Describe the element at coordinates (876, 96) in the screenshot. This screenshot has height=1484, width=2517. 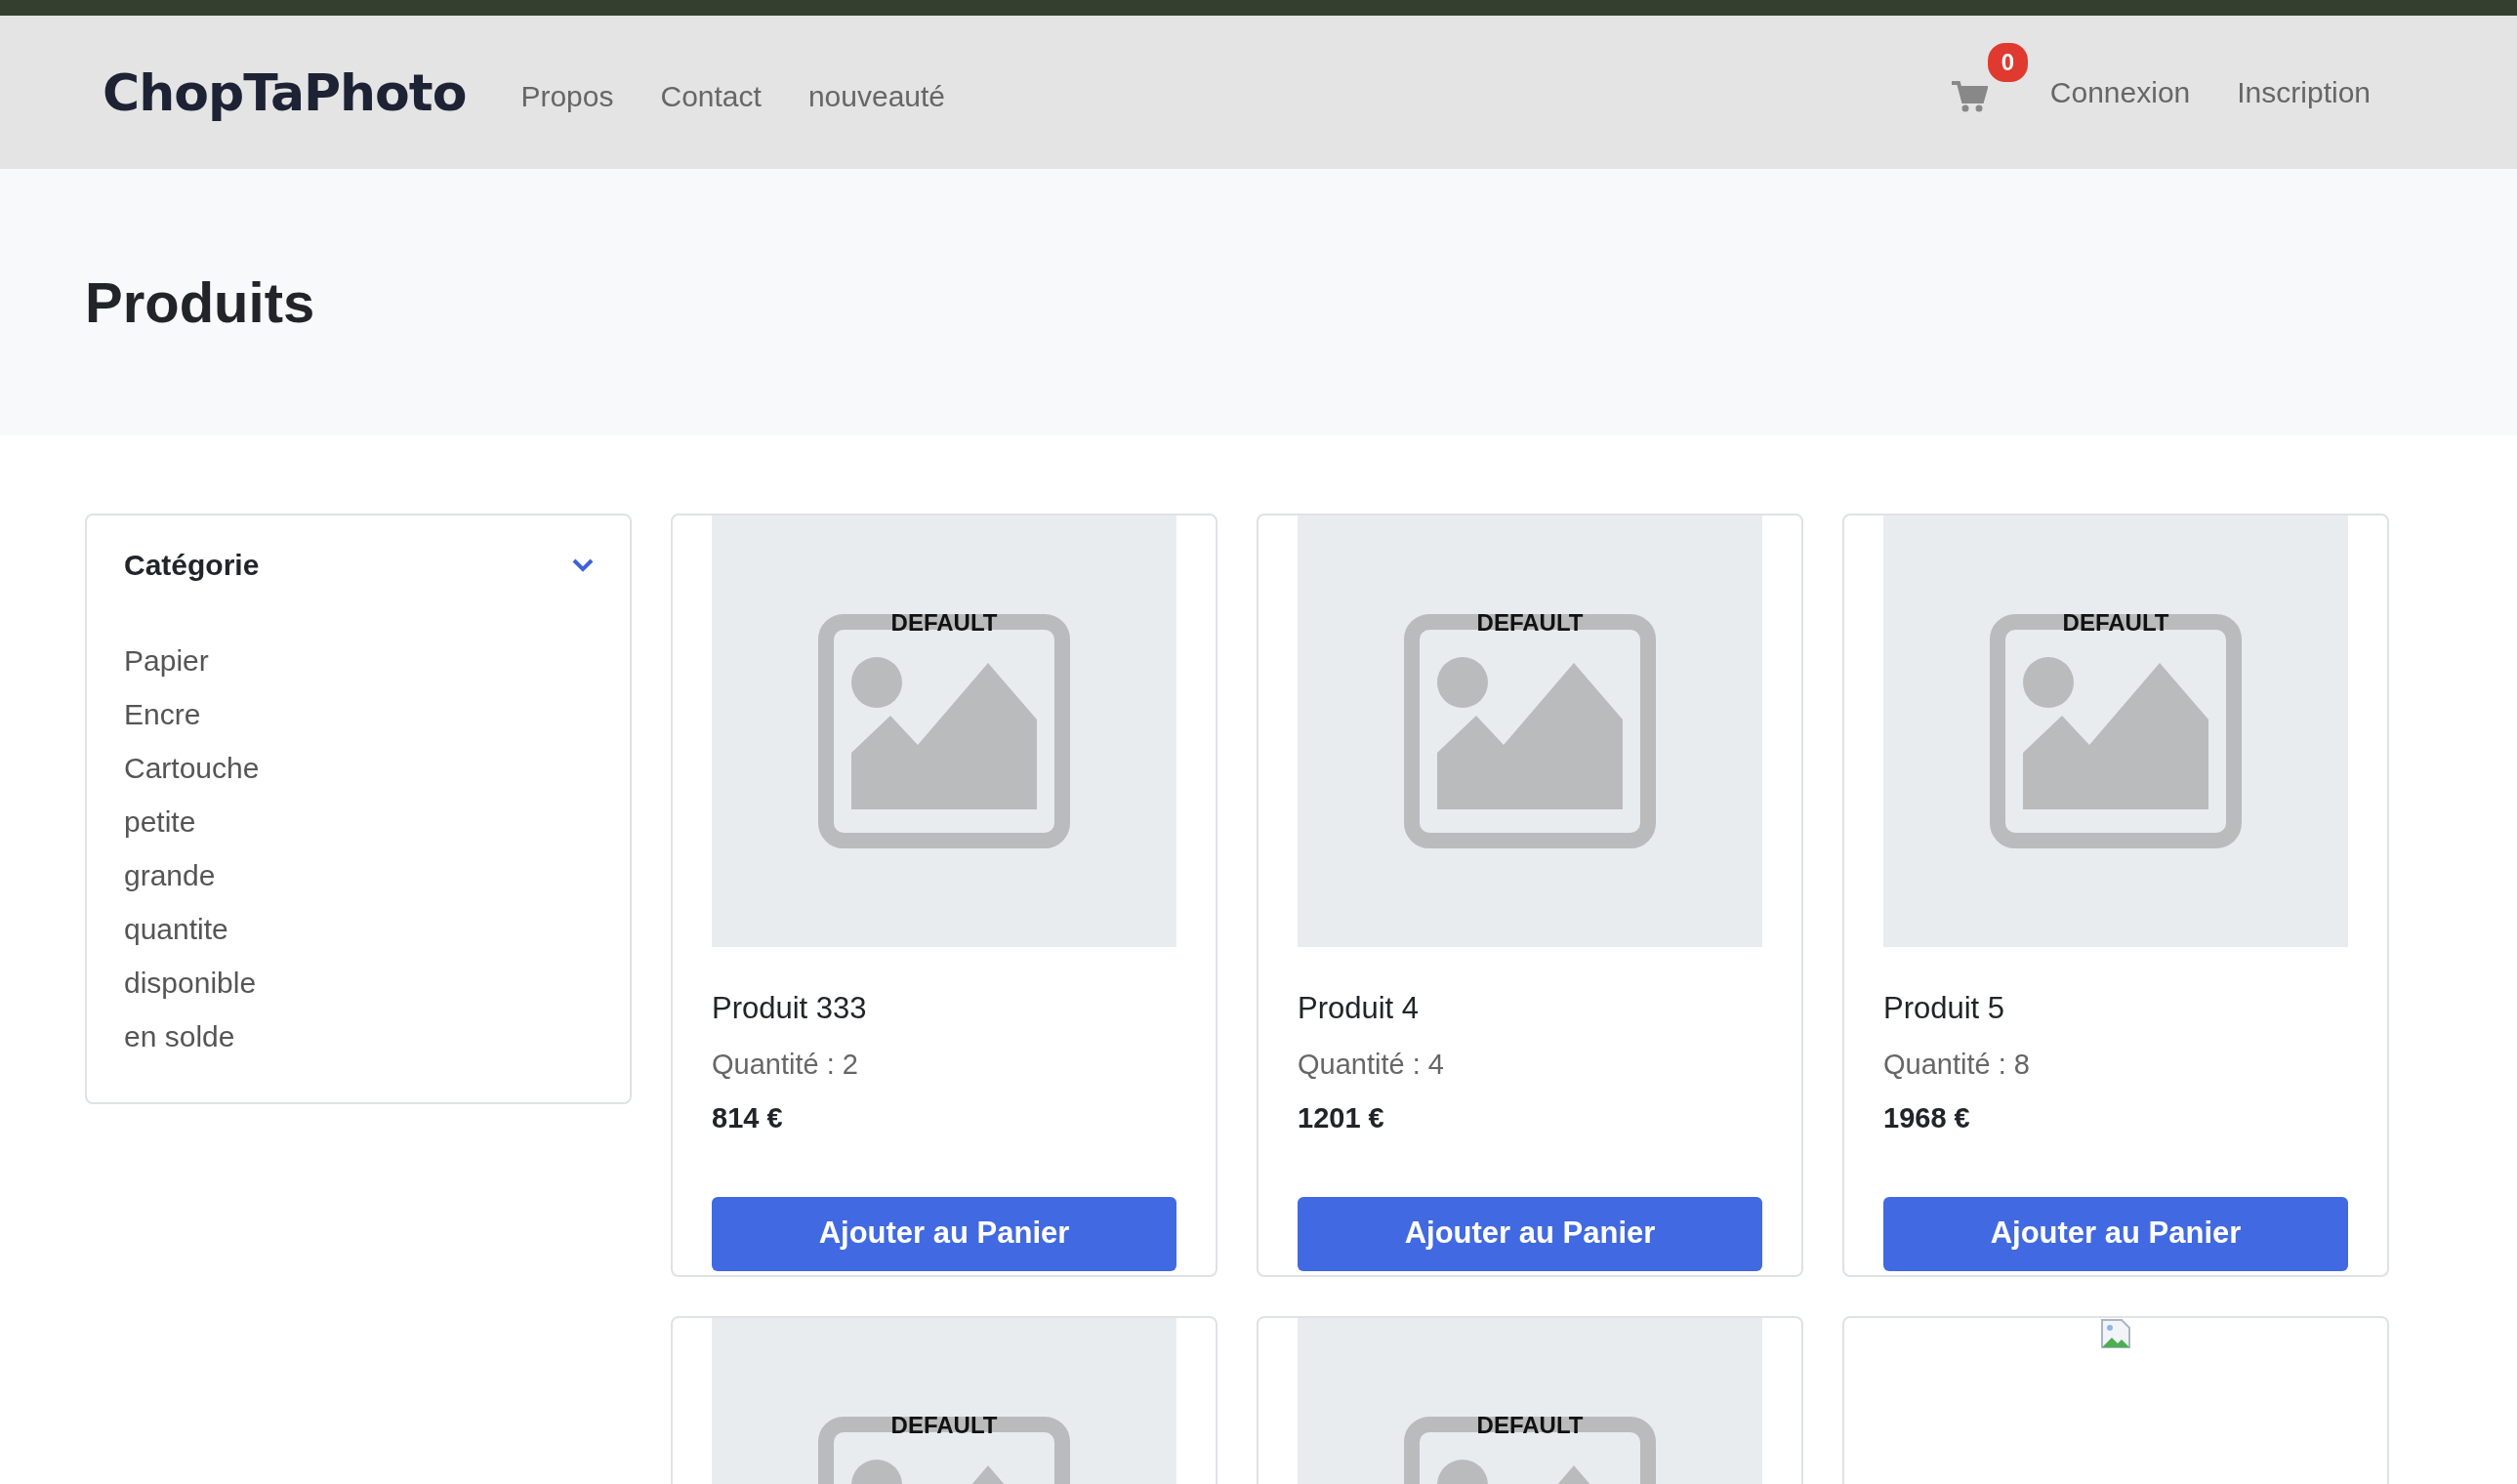
I see `nav-link: nouveauté` at that location.